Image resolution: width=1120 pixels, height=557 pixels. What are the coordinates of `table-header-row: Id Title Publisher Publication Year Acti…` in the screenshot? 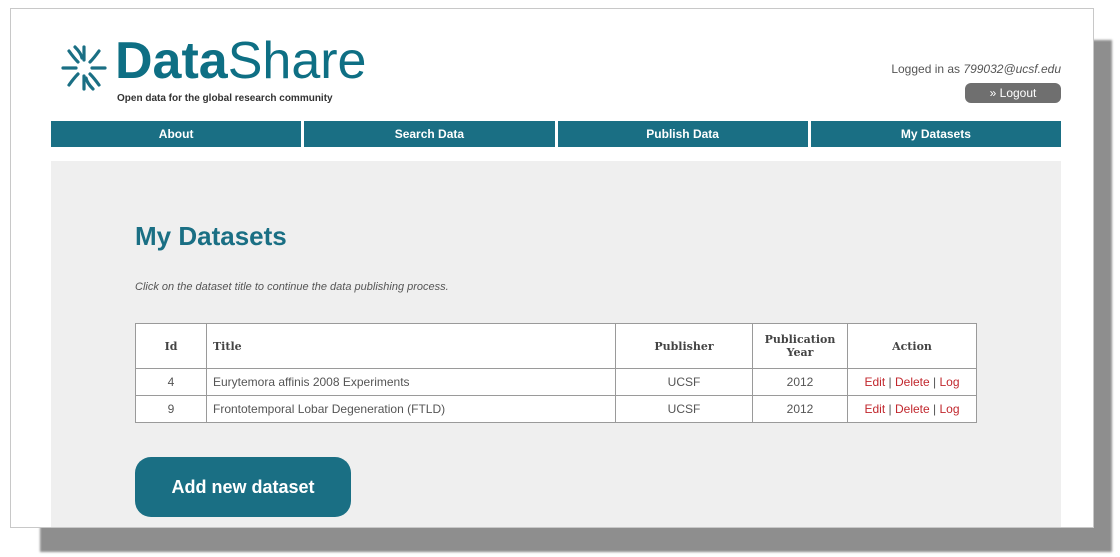 It's located at (556, 346).